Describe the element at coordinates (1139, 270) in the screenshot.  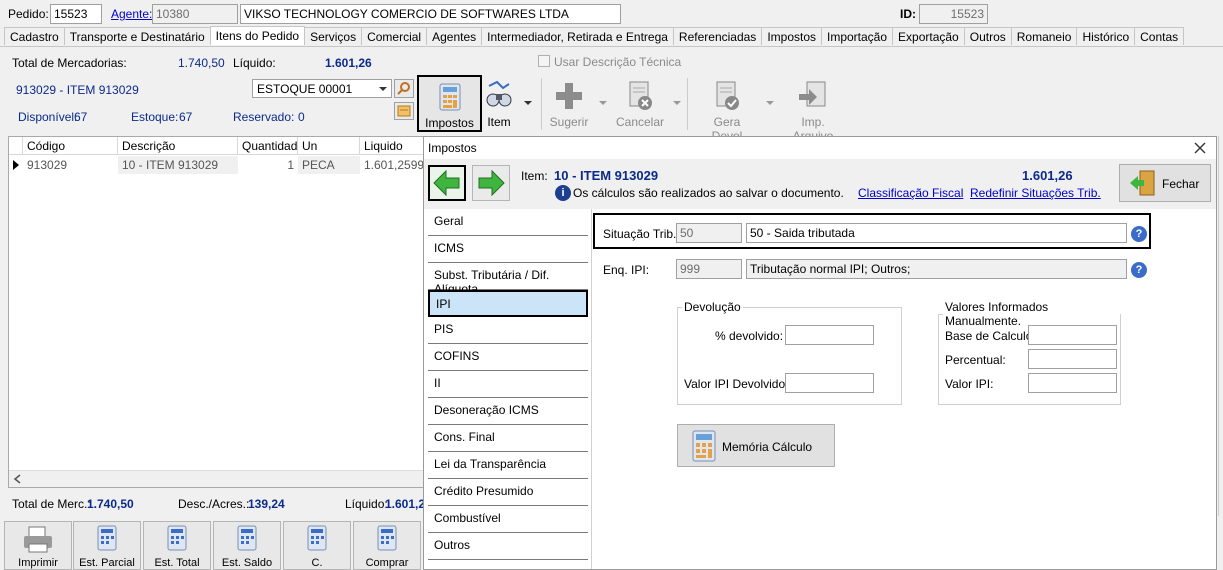
I see `enq-help-icon: ?` at that location.